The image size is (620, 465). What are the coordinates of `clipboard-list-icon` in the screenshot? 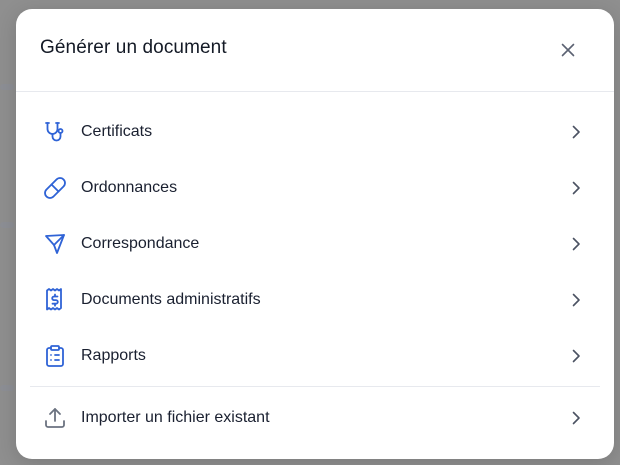 It's located at (55, 356).